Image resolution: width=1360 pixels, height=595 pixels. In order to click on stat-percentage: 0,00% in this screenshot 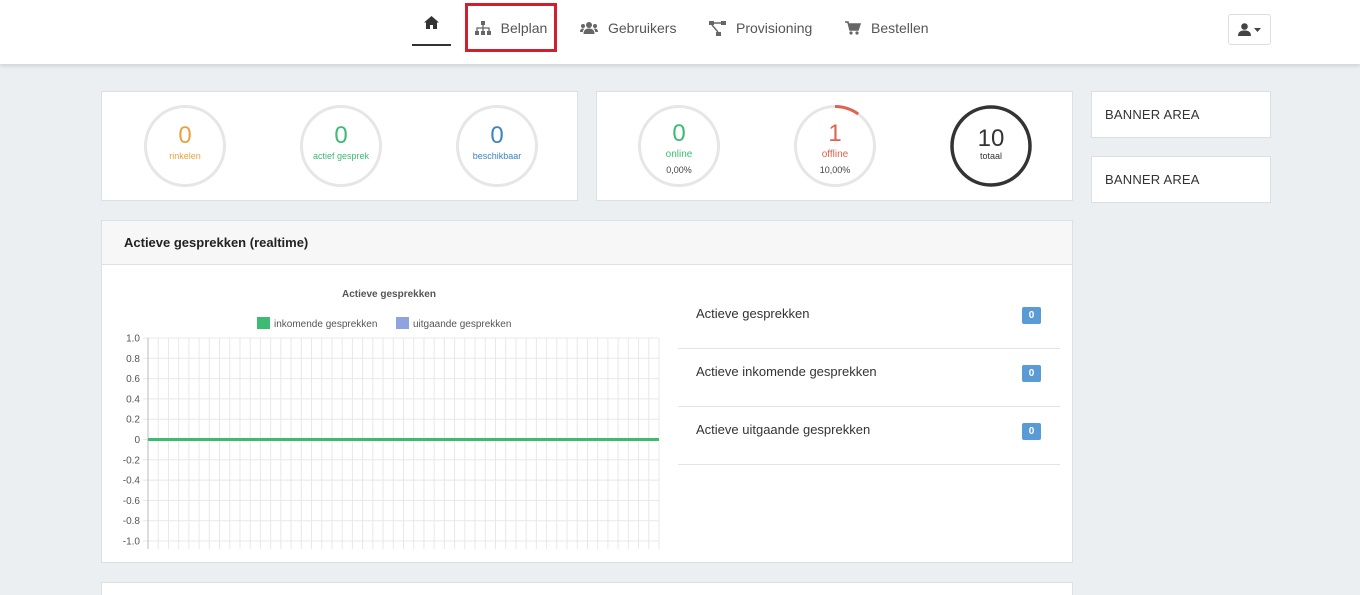, I will do `click(679, 170)`.